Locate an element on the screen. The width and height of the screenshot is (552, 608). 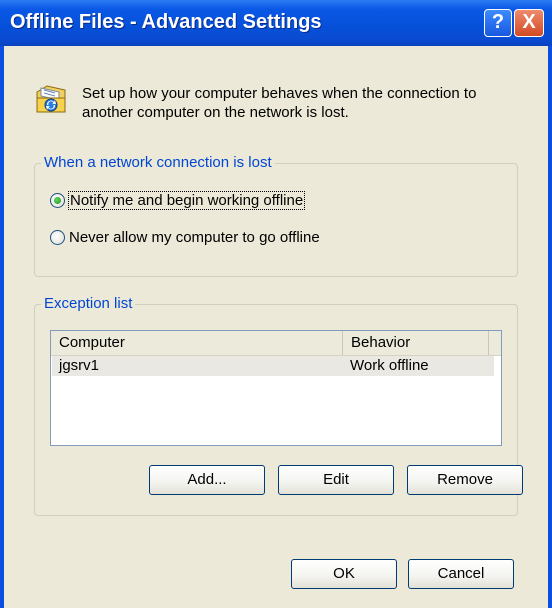
window-title: Offline Files - Advanced Settings is located at coordinates (166, 22).